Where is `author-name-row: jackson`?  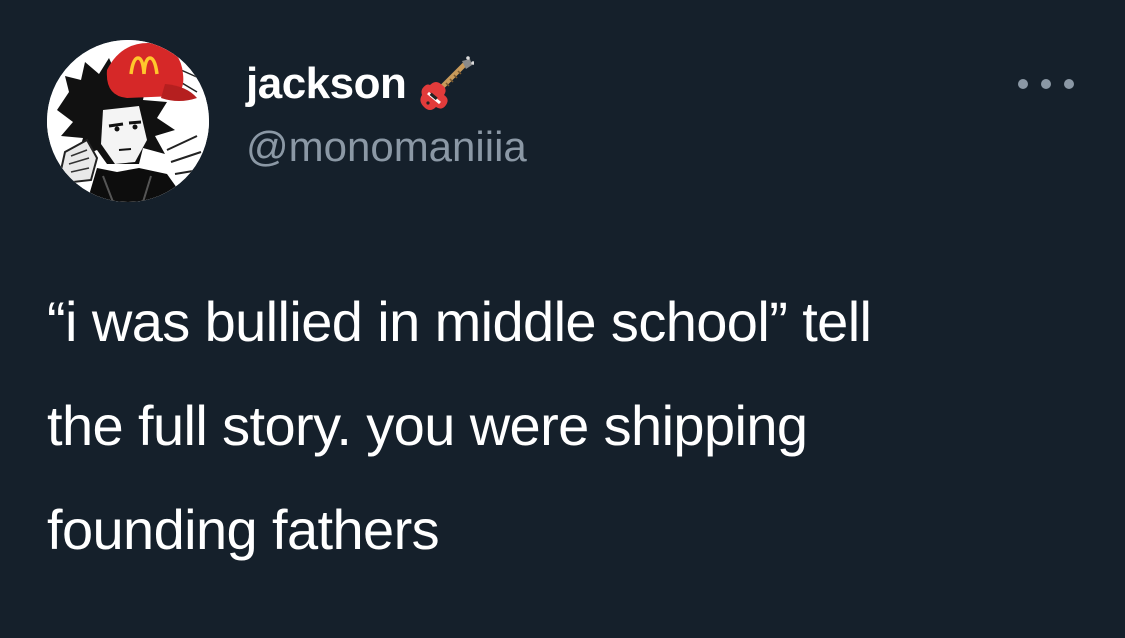
author-name-row: jackson is located at coordinates (361, 84).